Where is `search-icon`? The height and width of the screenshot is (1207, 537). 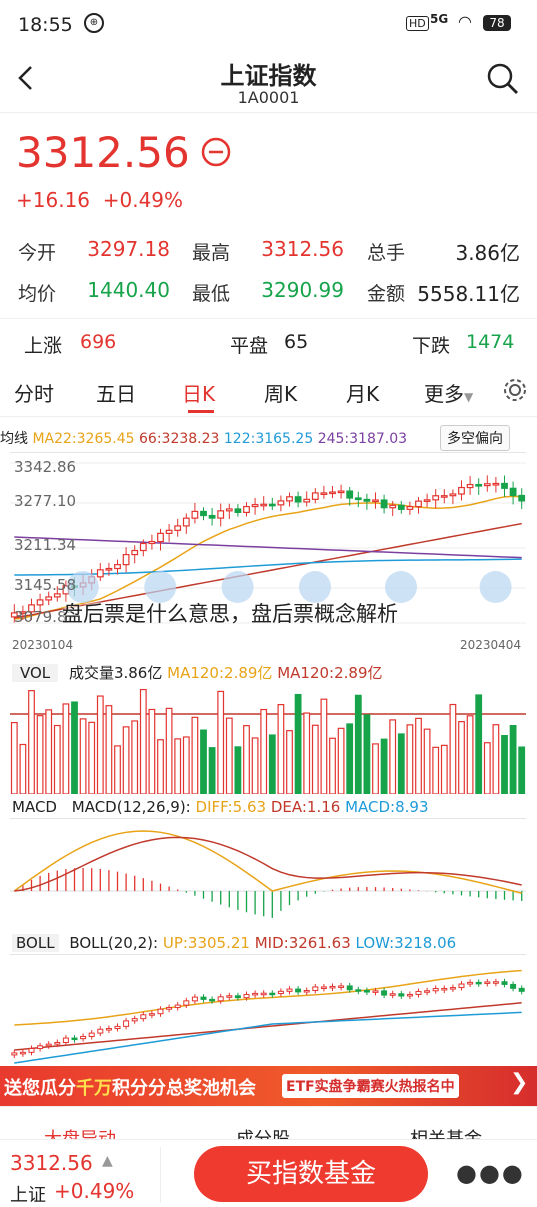 search-icon is located at coordinates (503, 79).